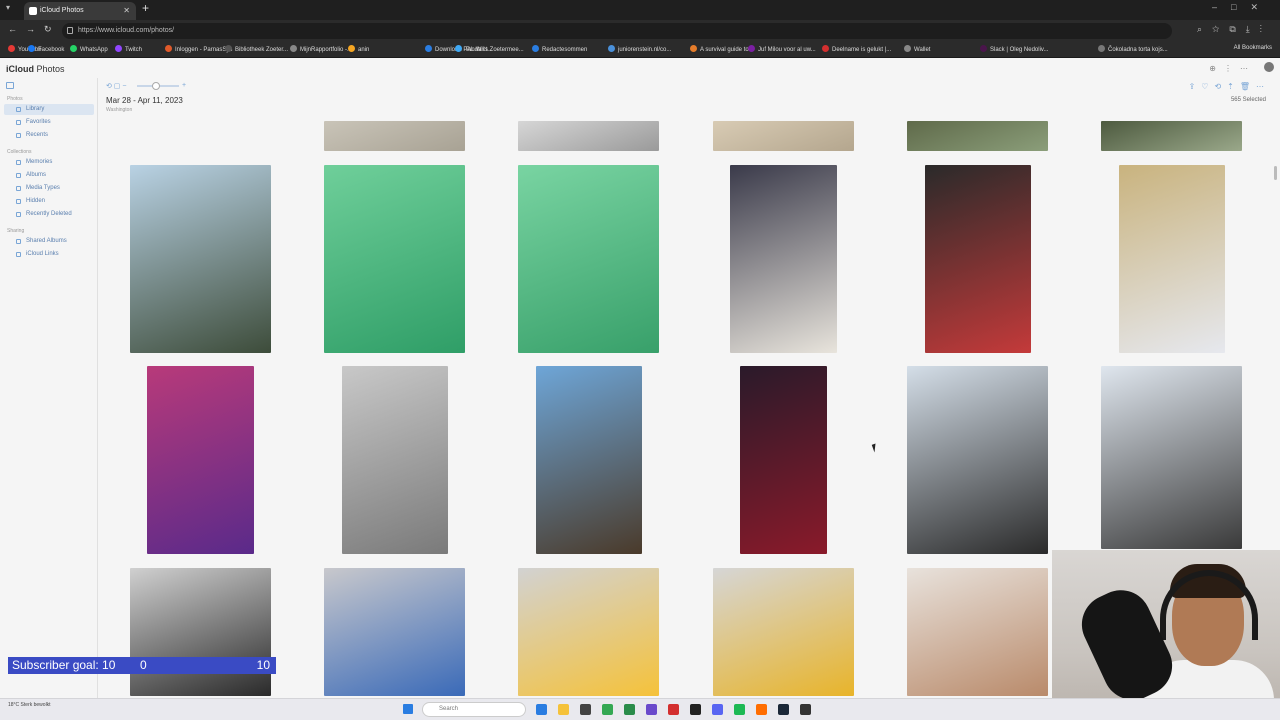  I want to click on obs-icon, so click(673, 709).